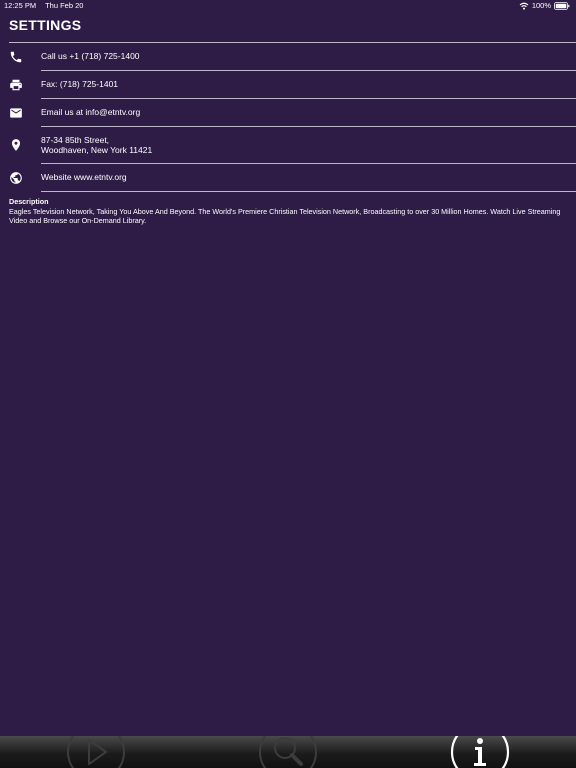  What do you see at coordinates (288, 56) in the screenshot?
I see `contact-phone-row: Call us +1 (718) 725-1400` at bounding box center [288, 56].